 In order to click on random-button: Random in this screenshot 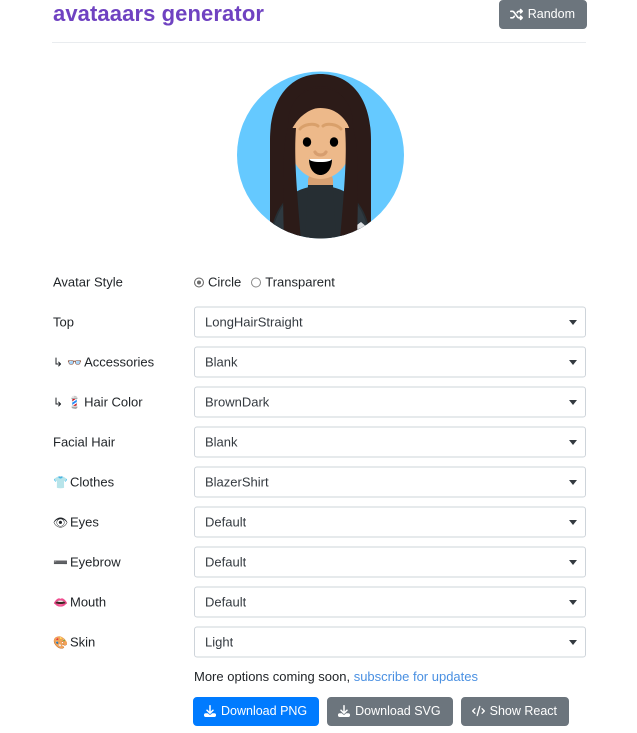, I will do `click(542, 14)`.